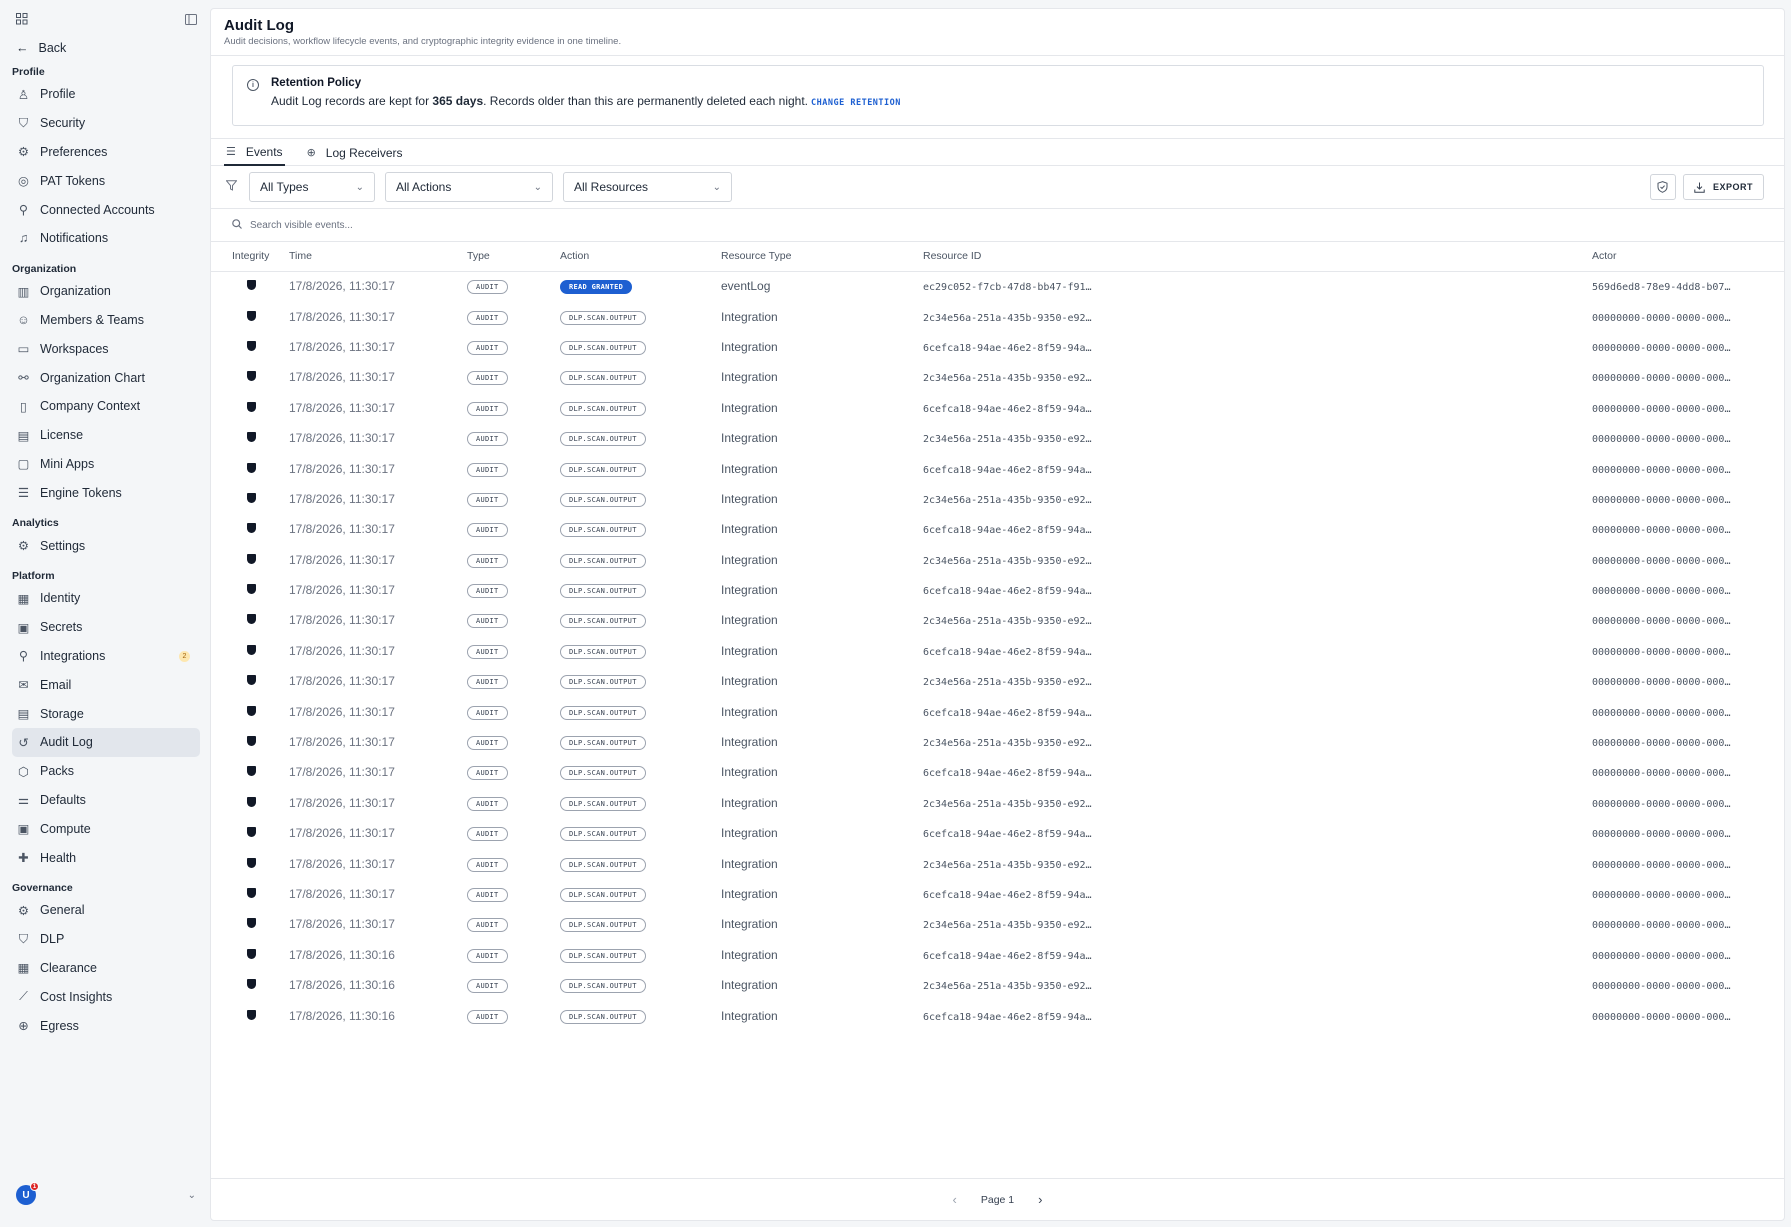 The width and height of the screenshot is (1791, 1227). I want to click on export-button: EXPORT, so click(1723, 187).